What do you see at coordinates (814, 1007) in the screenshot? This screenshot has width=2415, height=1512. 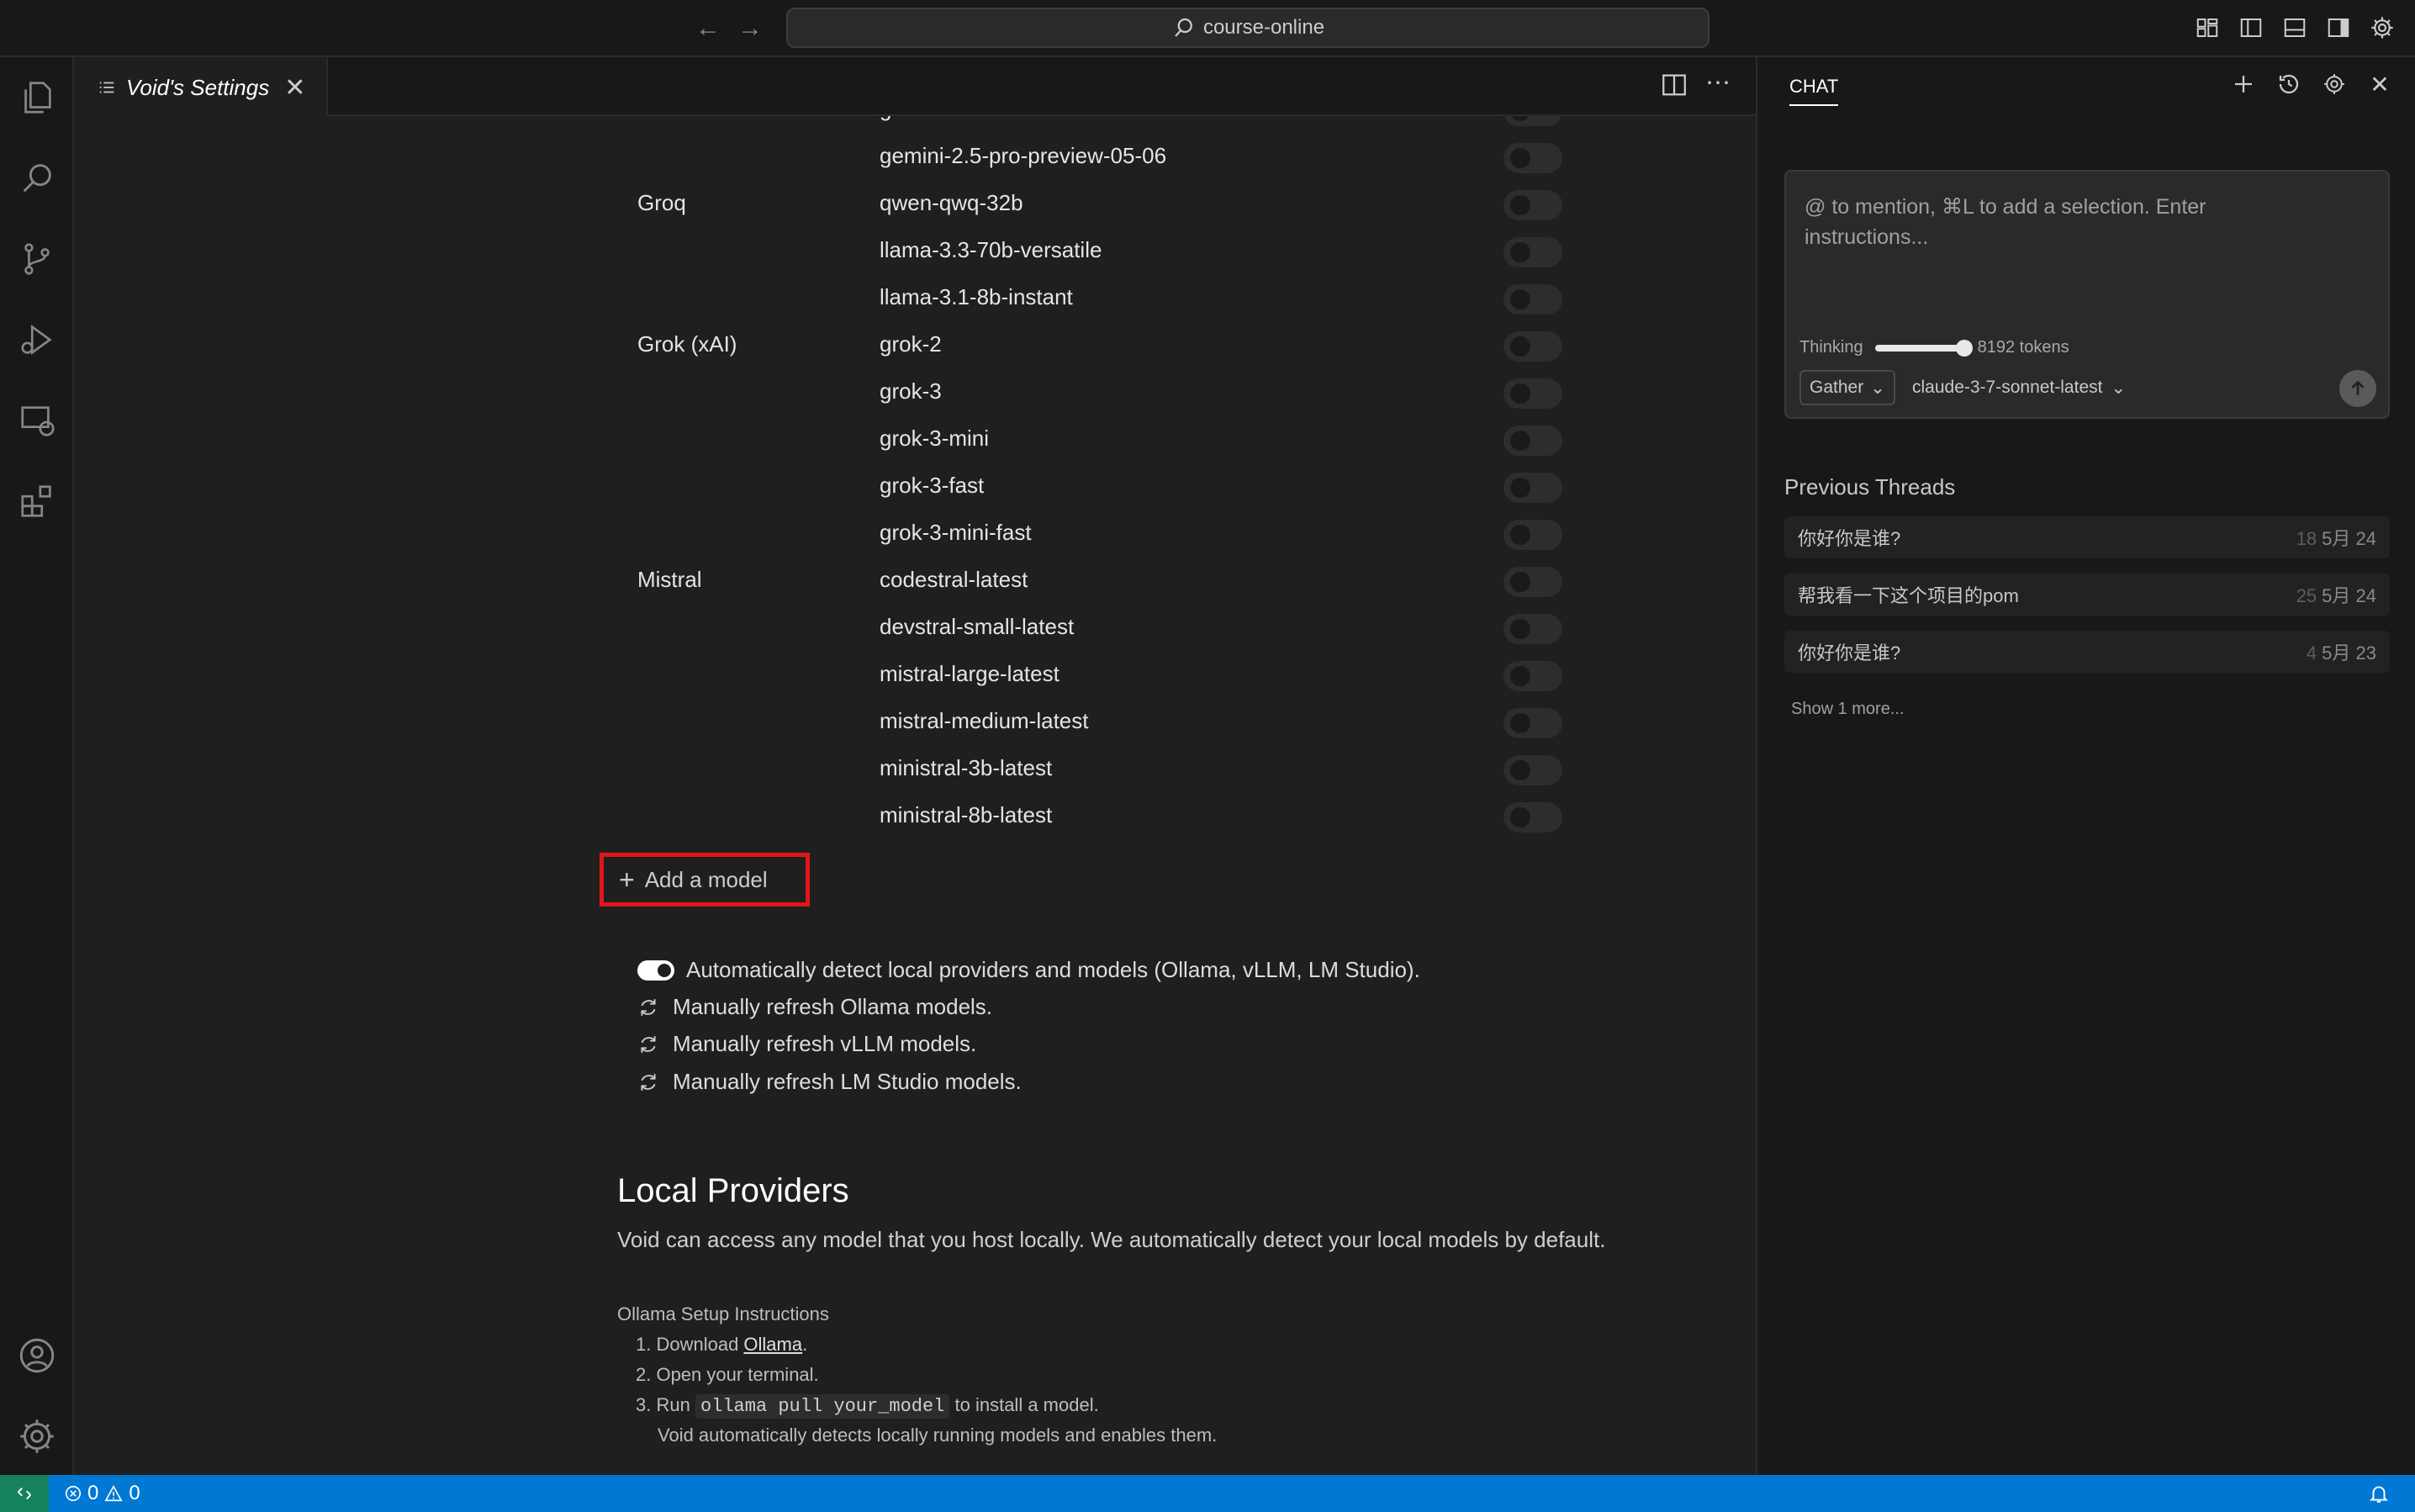 I see `refresh-ollama-row: Manually refresh Ollama models.` at bounding box center [814, 1007].